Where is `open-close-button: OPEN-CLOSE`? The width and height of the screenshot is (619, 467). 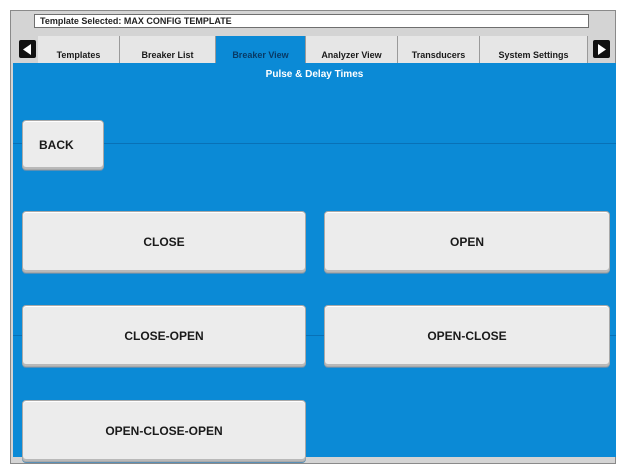
open-close-button: OPEN-CLOSE is located at coordinates (467, 336).